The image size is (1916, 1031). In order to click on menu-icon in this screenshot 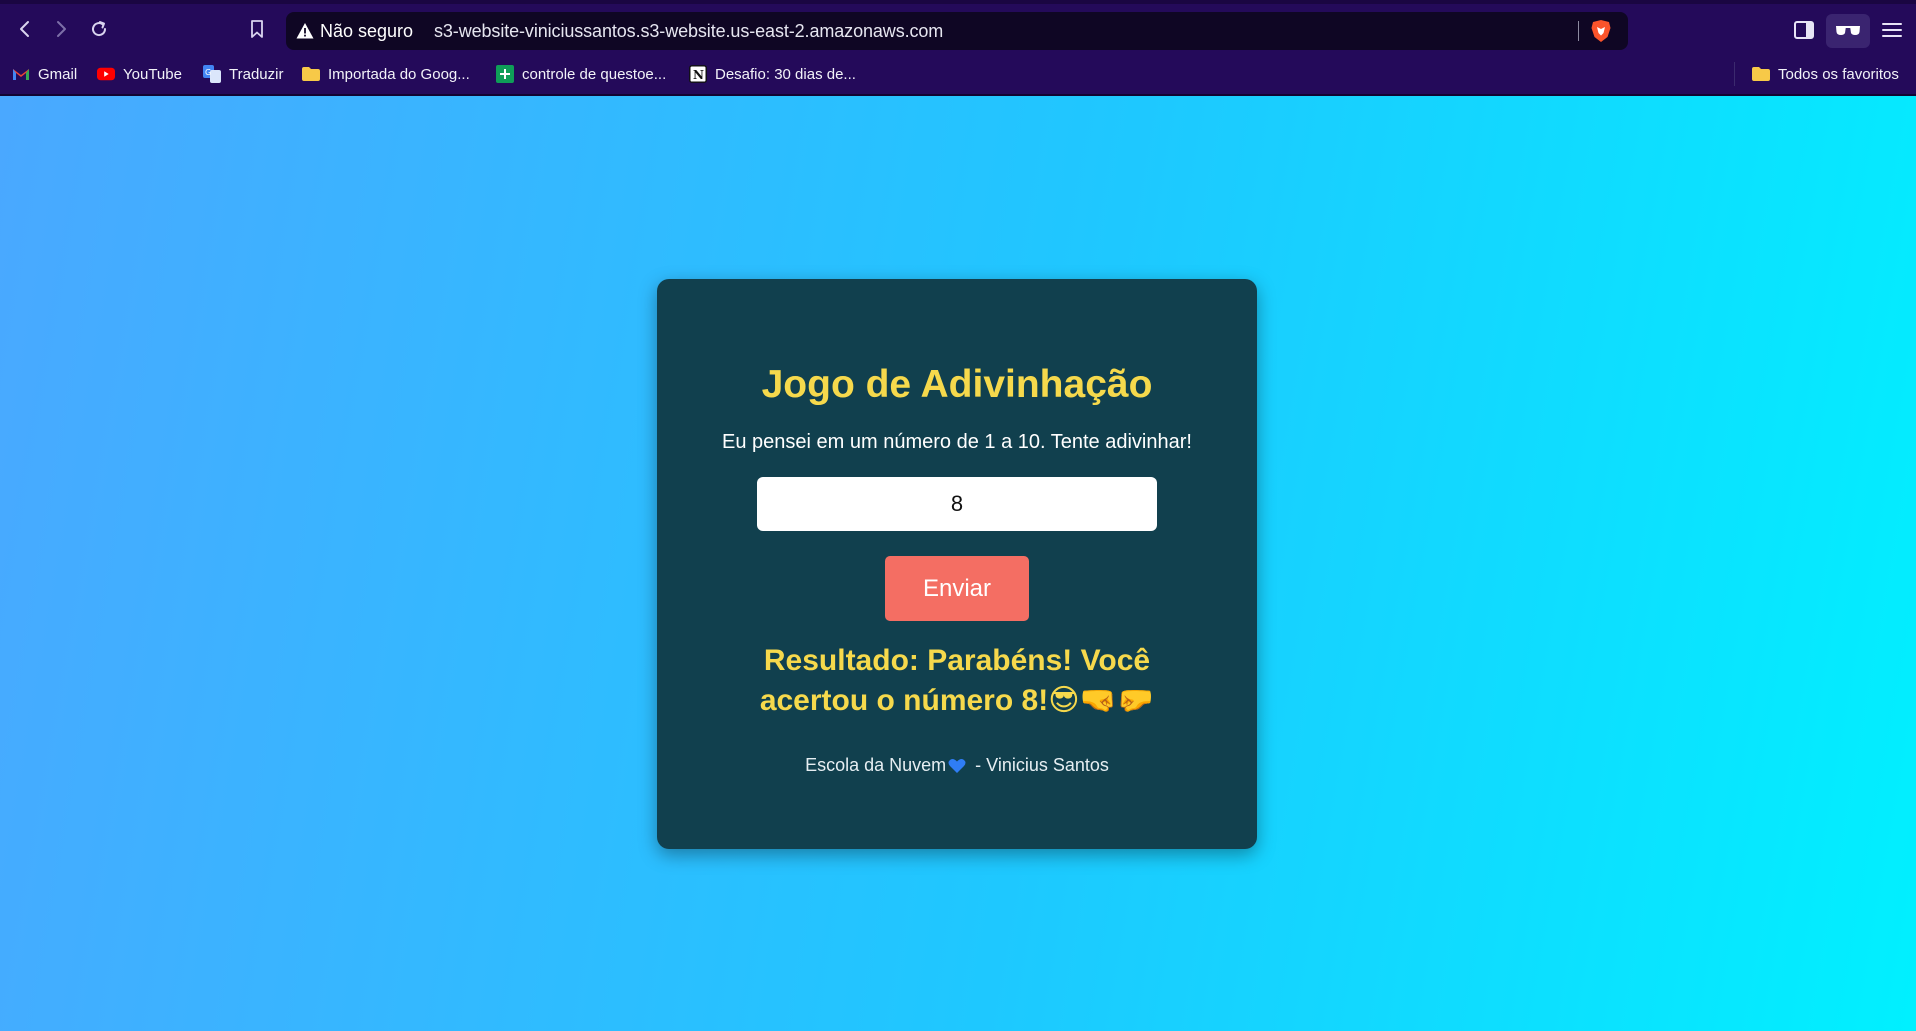, I will do `click(1892, 30)`.